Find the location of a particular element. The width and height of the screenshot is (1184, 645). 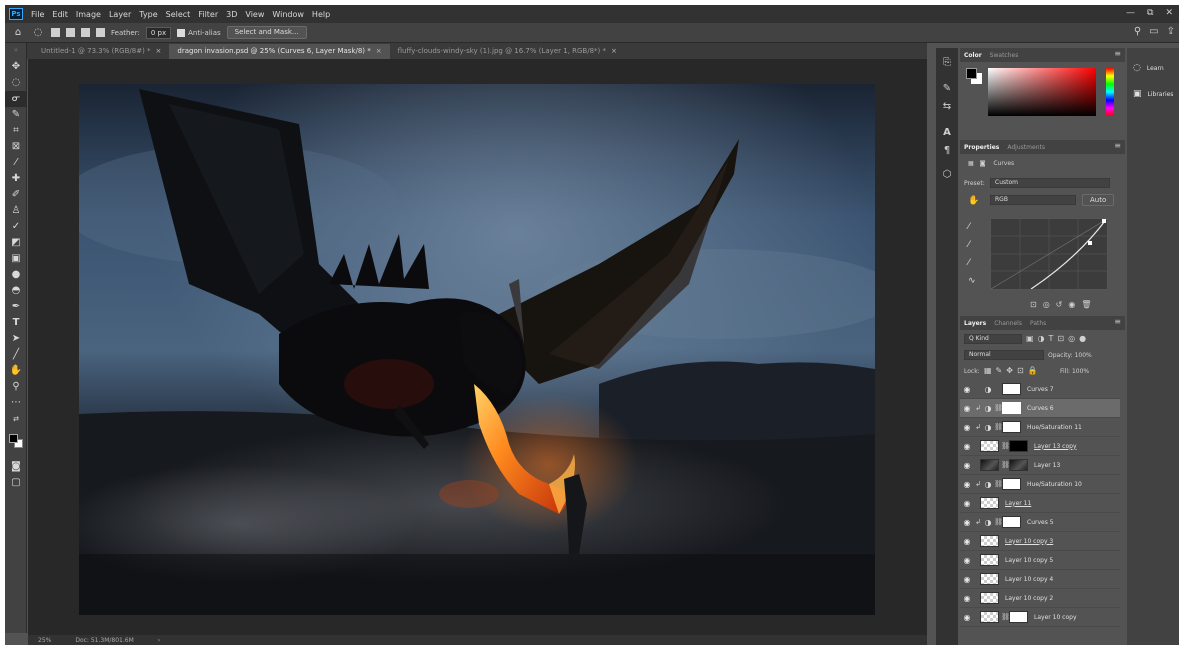

gradient-tool-icon: ▣ is located at coordinates (16, 259).